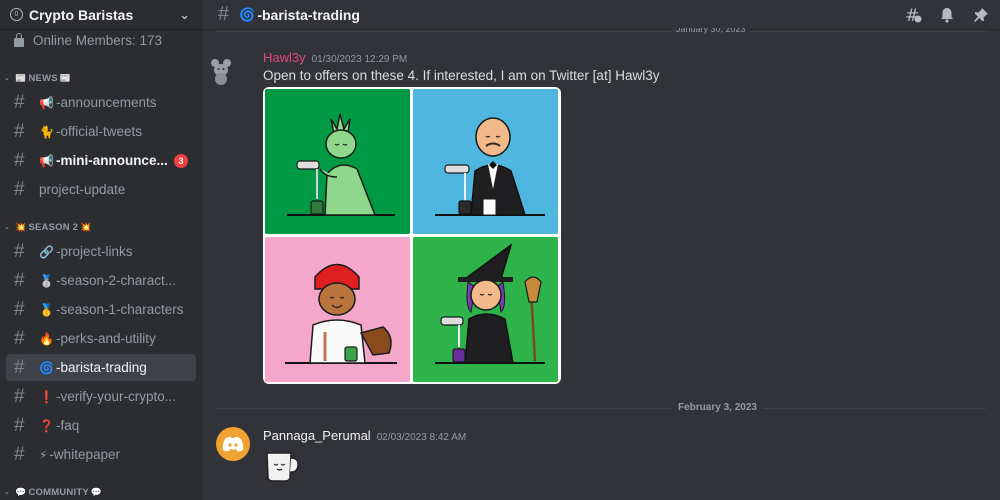  What do you see at coordinates (601, 15) in the screenshot?
I see `channel-header: # 🌀 -barista-trading #` at bounding box center [601, 15].